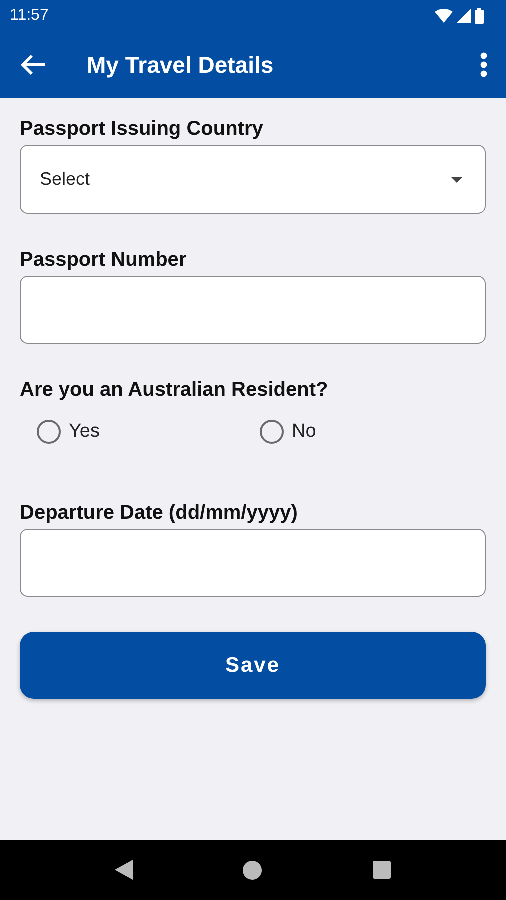 The height and width of the screenshot is (900, 506). Describe the element at coordinates (484, 65) in the screenshot. I see `more-options-icon` at that location.